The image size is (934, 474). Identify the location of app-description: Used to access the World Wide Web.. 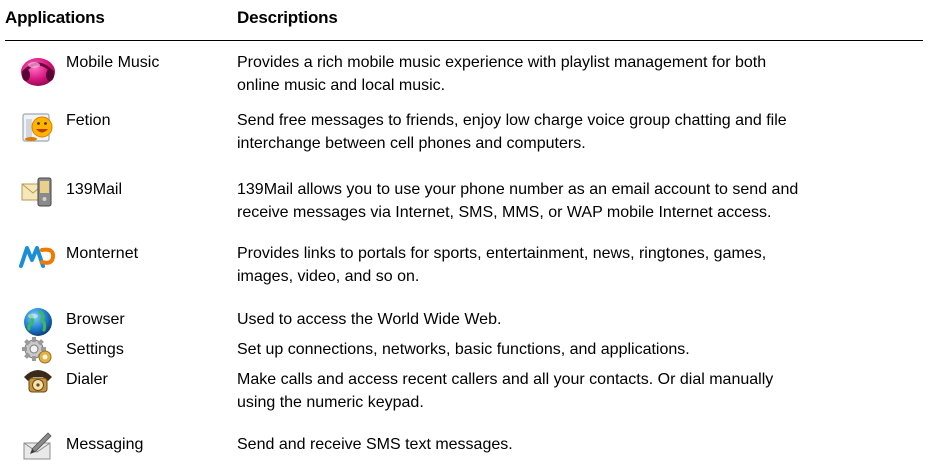
(369, 319).